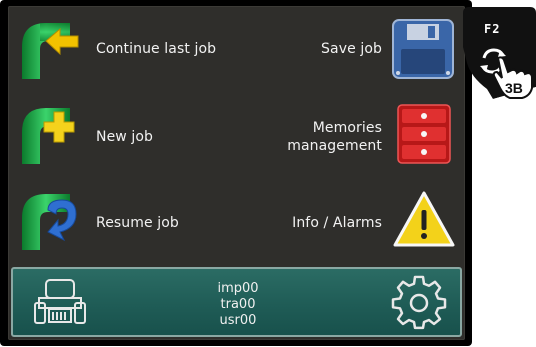 Image resolution: width=536 pixels, height=347 pixels. I want to click on new-job-button: New job, so click(129, 134).